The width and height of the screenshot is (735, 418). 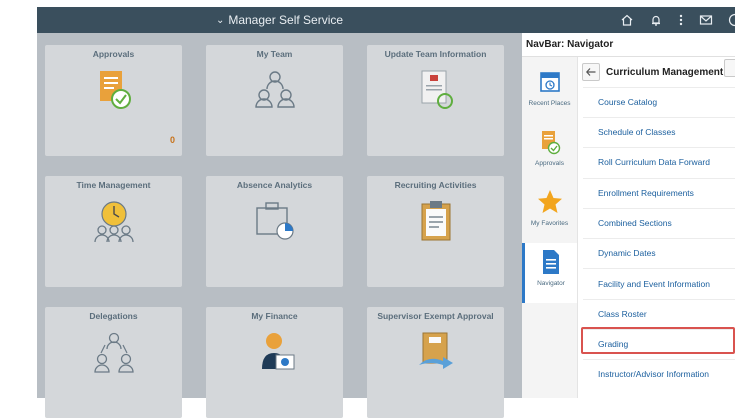 I want to click on bell-icon, so click(x=656, y=20).